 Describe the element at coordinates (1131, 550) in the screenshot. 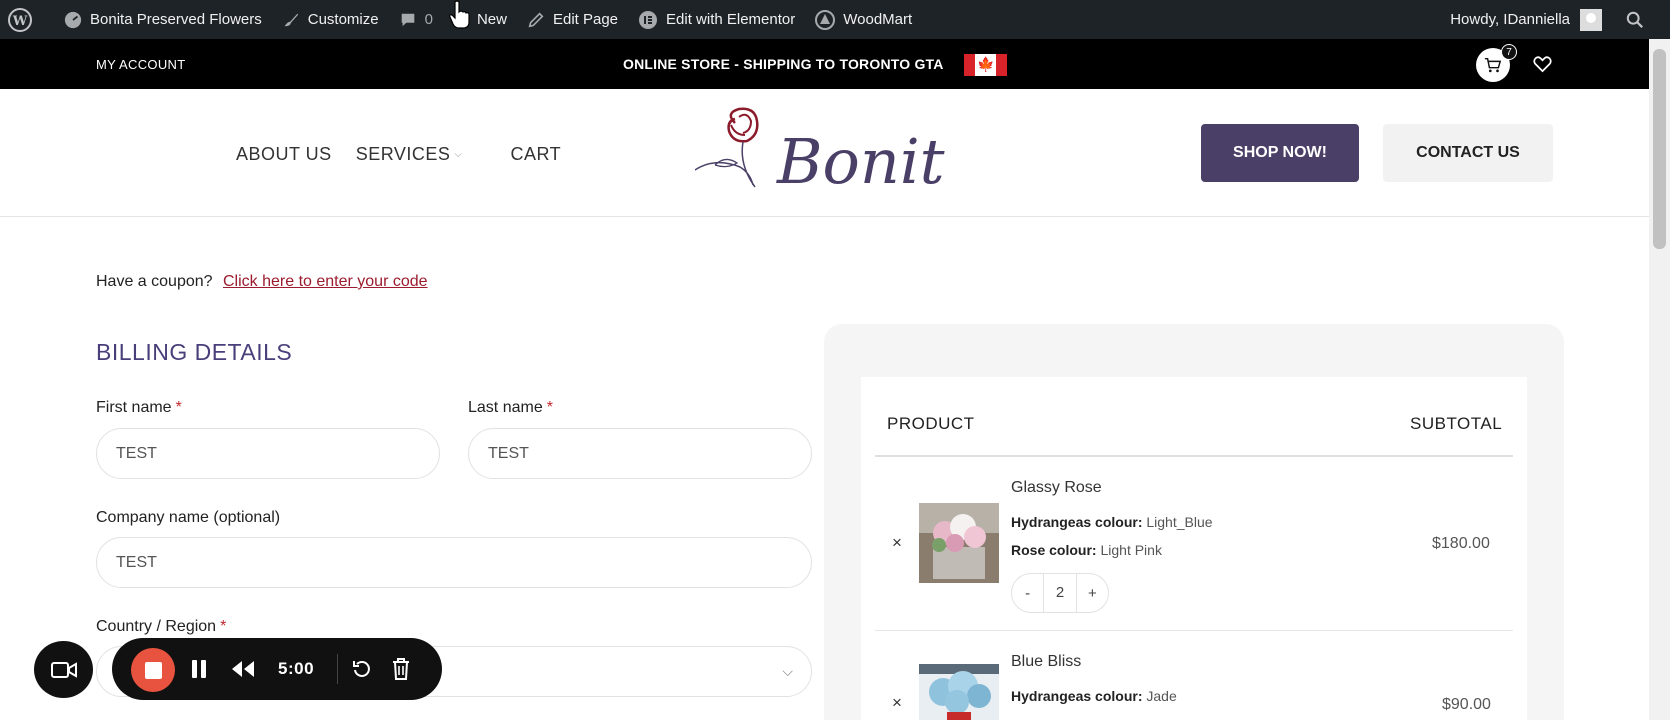

I see `meta-value: Light Pink` at that location.